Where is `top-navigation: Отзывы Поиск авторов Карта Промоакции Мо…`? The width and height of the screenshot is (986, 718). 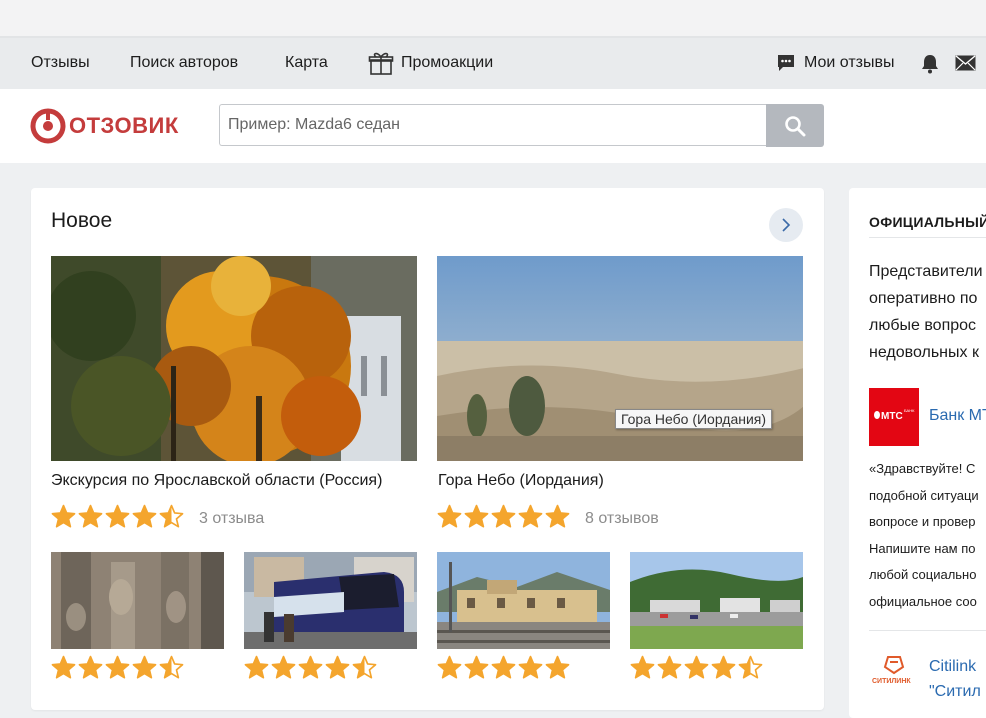 top-navigation: Отзывы Поиск авторов Карта Промоакции Мо… is located at coordinates (493, 63).